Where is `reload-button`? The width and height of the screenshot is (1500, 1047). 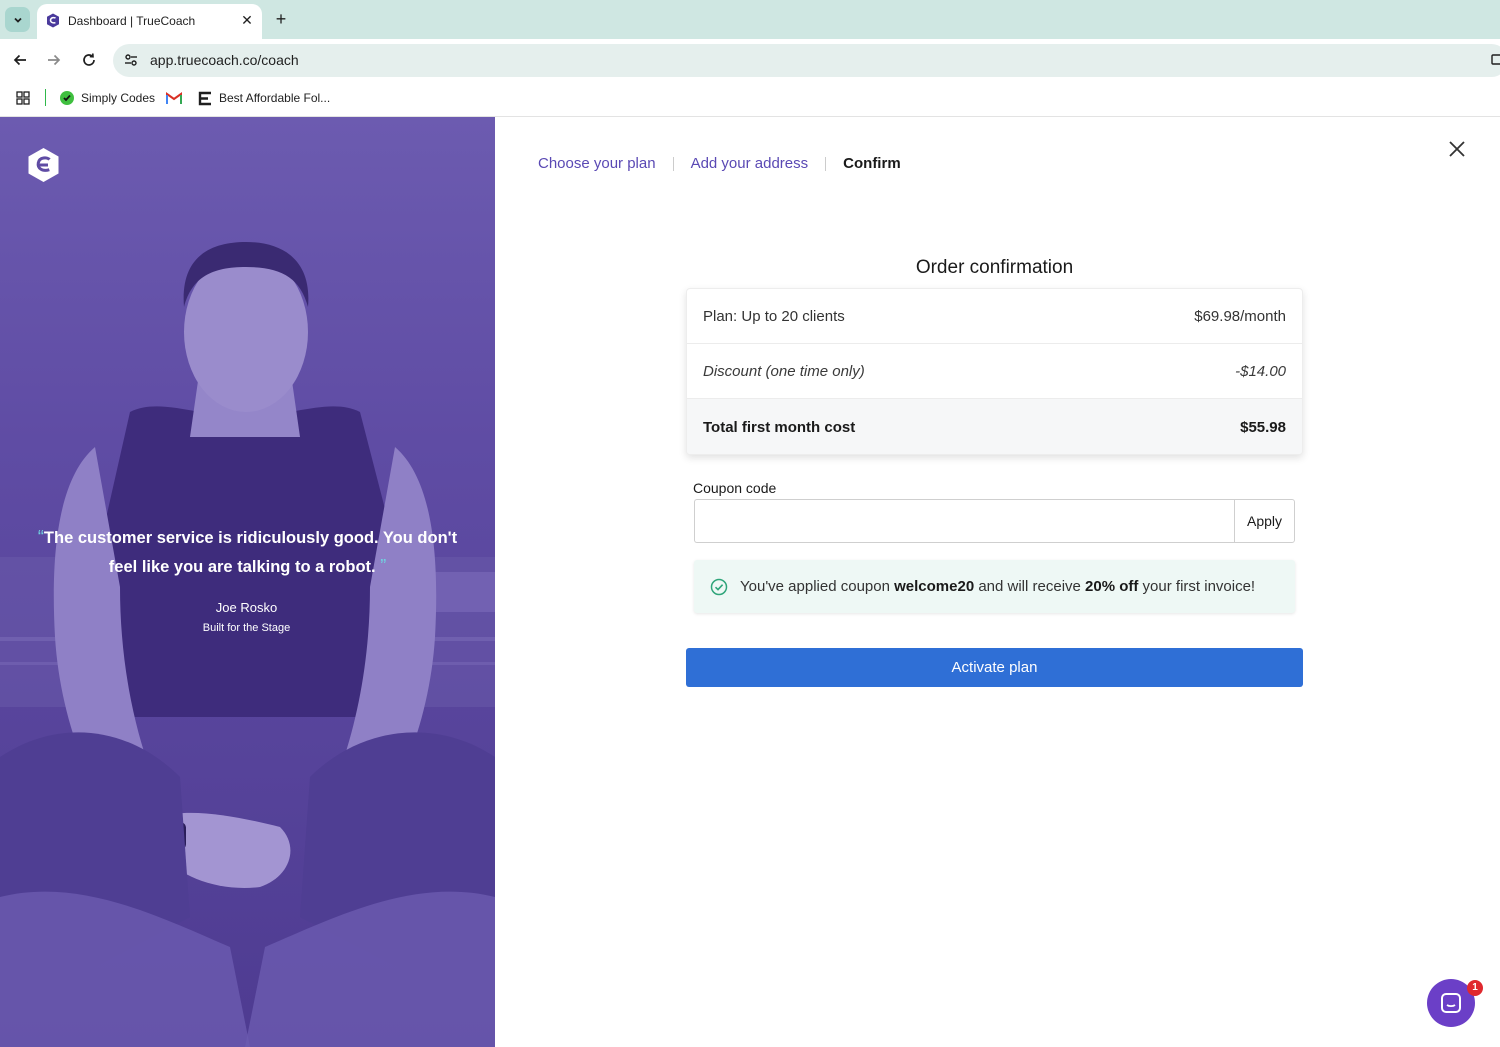 reload-button is located at coordinates (89, 60).